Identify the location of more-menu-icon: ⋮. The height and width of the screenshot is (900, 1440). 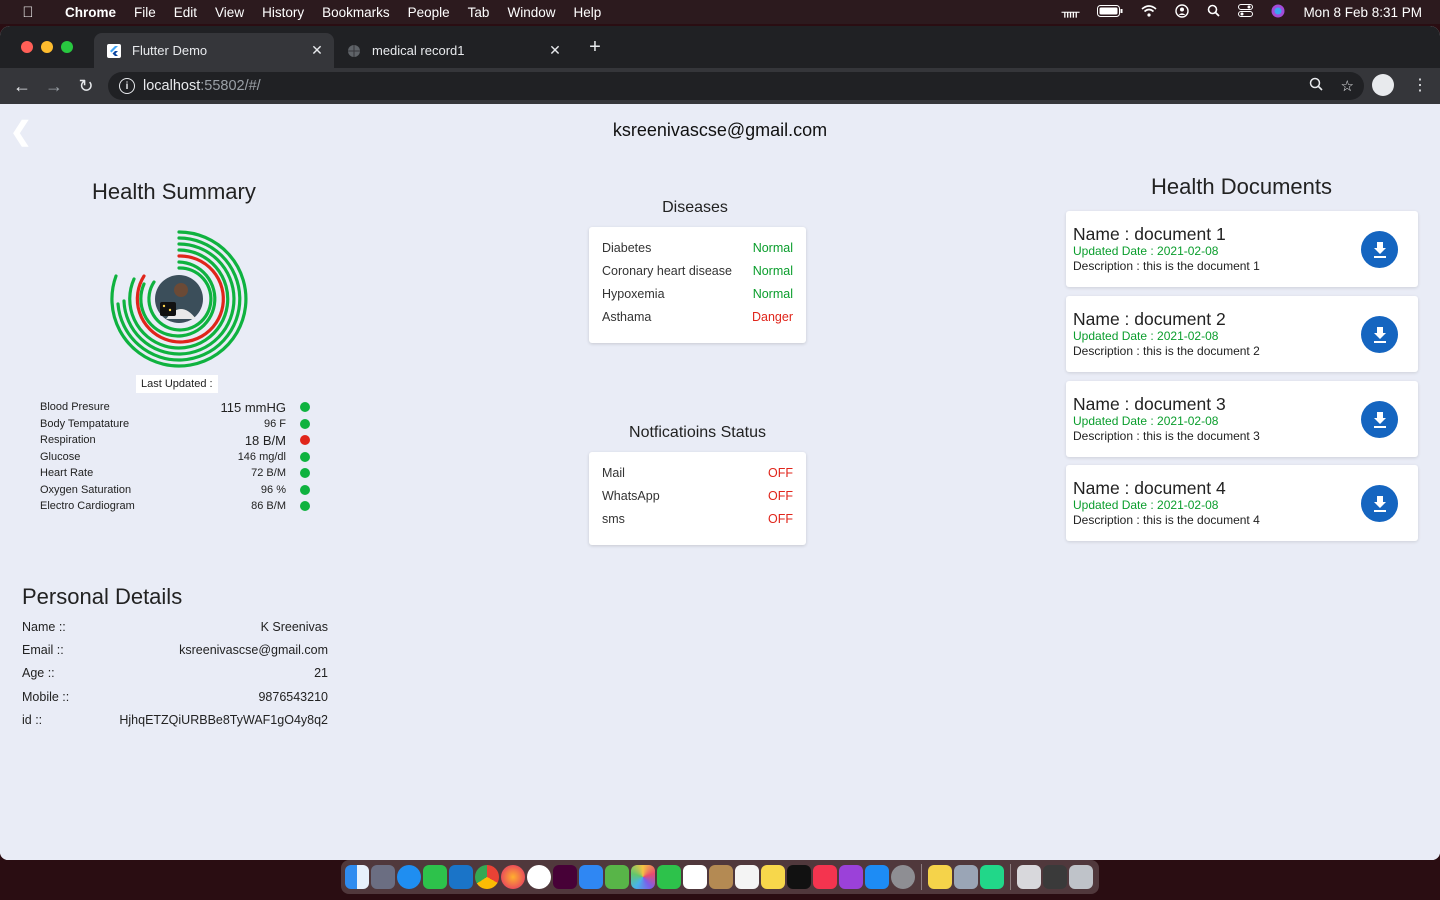
(1420, 85).